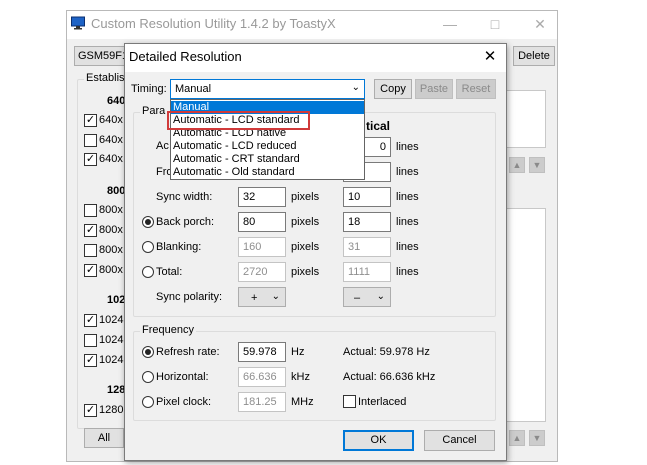  I want to click on blanking-h-field: 160, so click(262, 247).